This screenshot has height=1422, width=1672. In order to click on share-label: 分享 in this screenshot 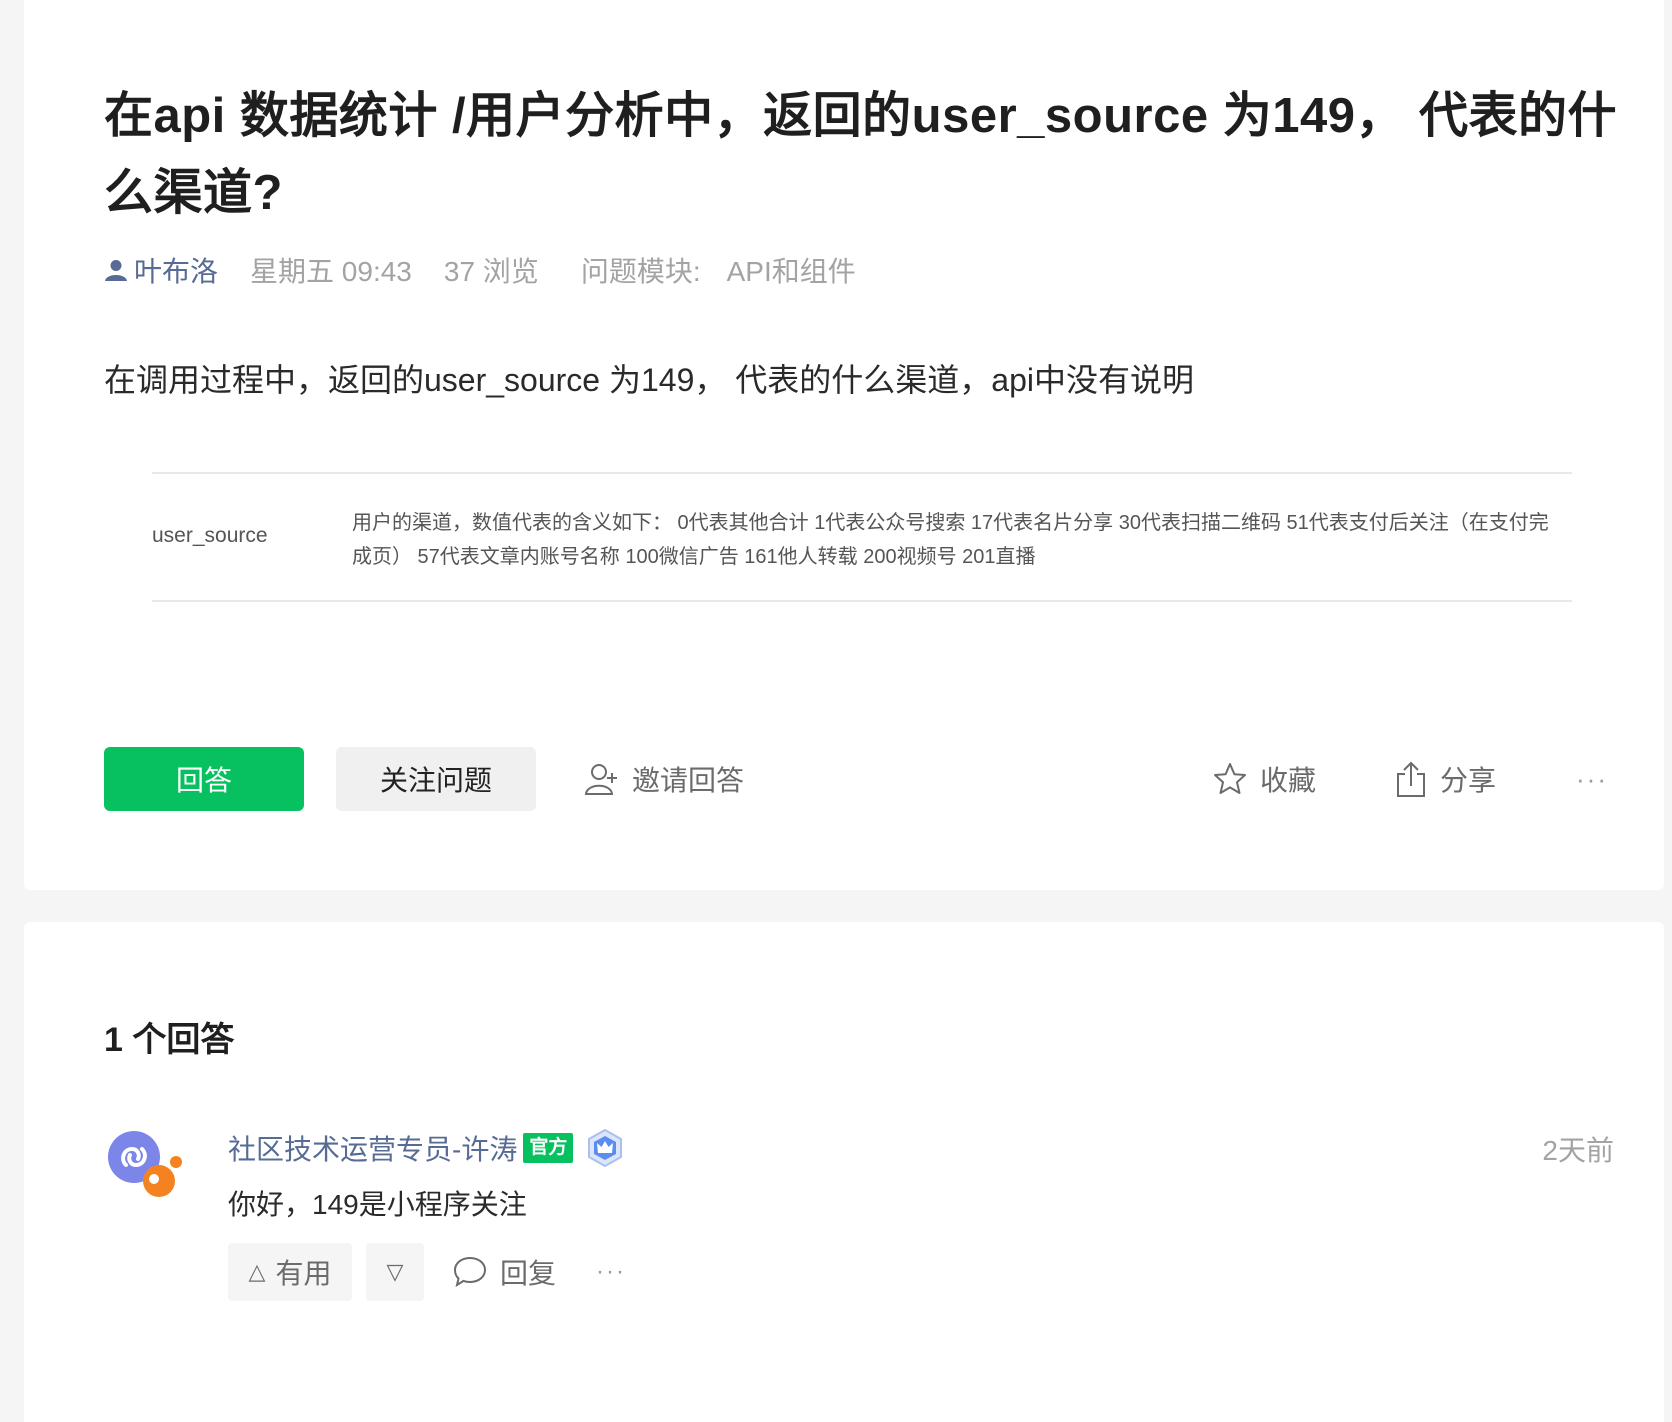, I will do `click(1468, 780)`.